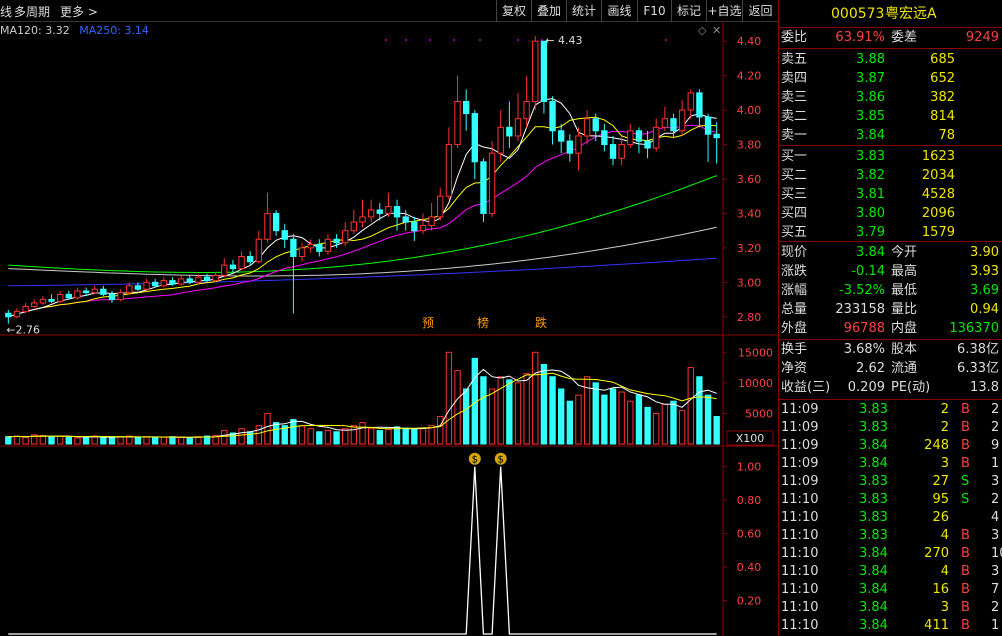  I want to click on ask-row: 卖四 3.87 652, so click(890, 79).